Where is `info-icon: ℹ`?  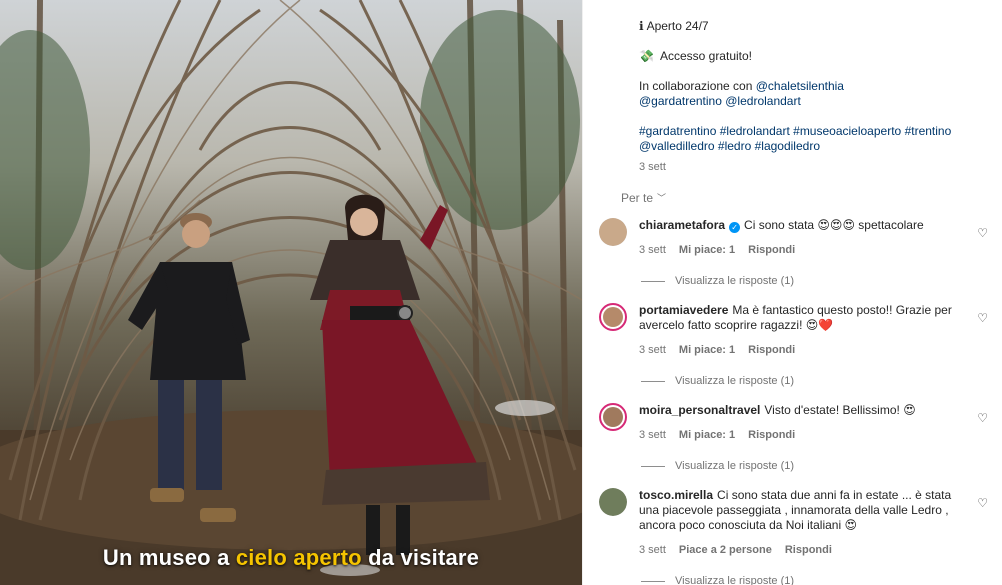 info-icon: ℹ is located at coordinates (641, 26).